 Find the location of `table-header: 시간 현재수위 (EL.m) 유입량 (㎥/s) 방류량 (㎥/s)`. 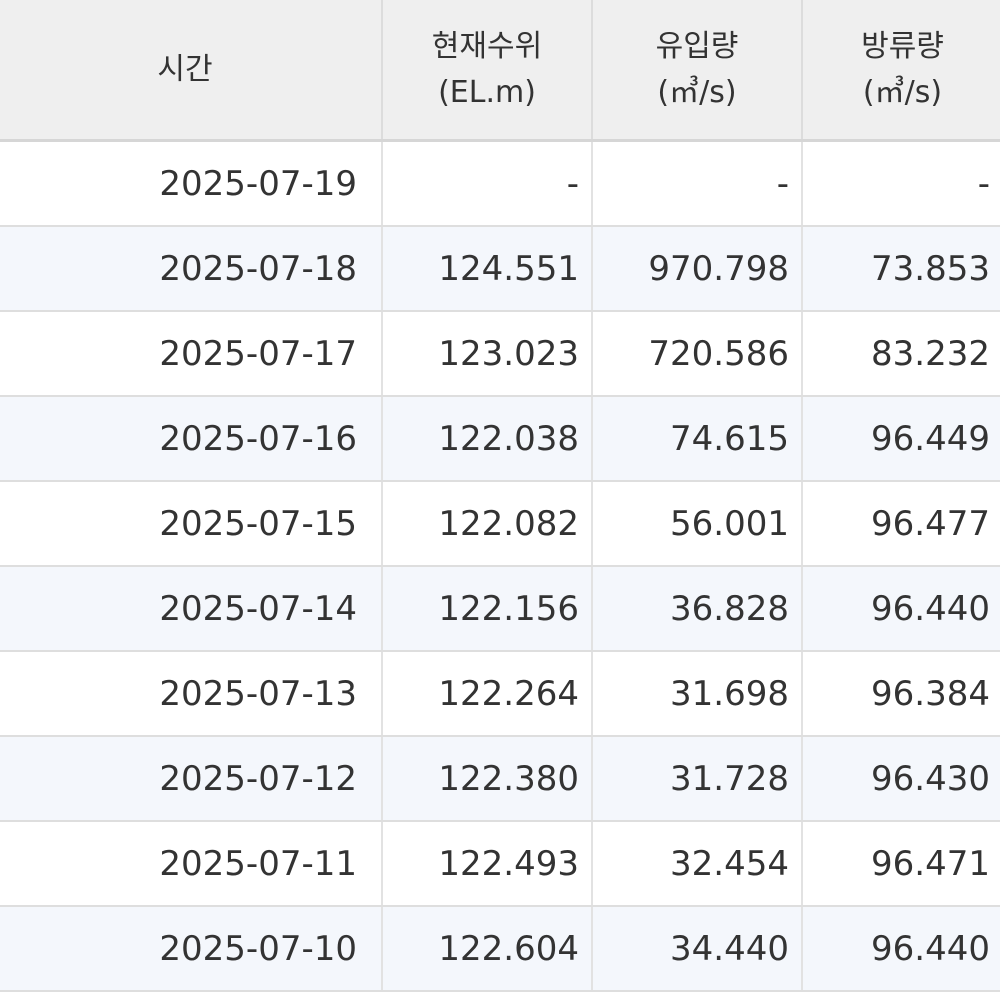

table-header: 시간 현재수위 (EL.m) 유입량 (㎥/s) 방류량 (㎥/s) is located at coordinates (500, 71).